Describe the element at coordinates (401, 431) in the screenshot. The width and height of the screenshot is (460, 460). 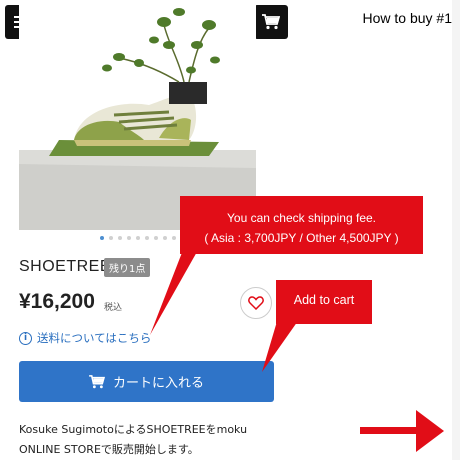
I see `next-page-arrow-icon` at that location.